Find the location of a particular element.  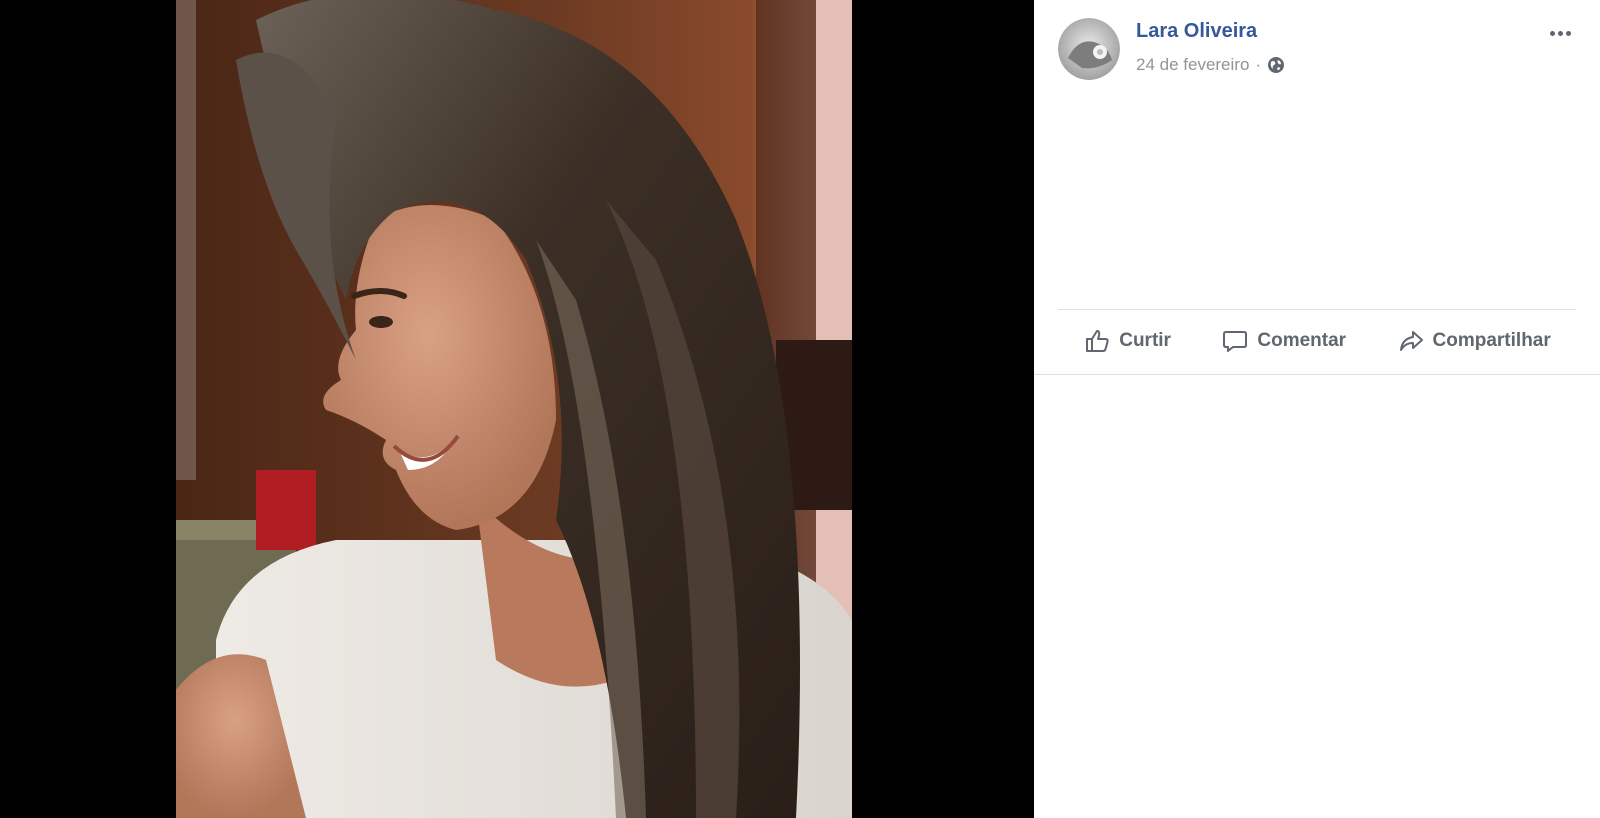

like-button: Curtir is located at coordinates (1127, 341).